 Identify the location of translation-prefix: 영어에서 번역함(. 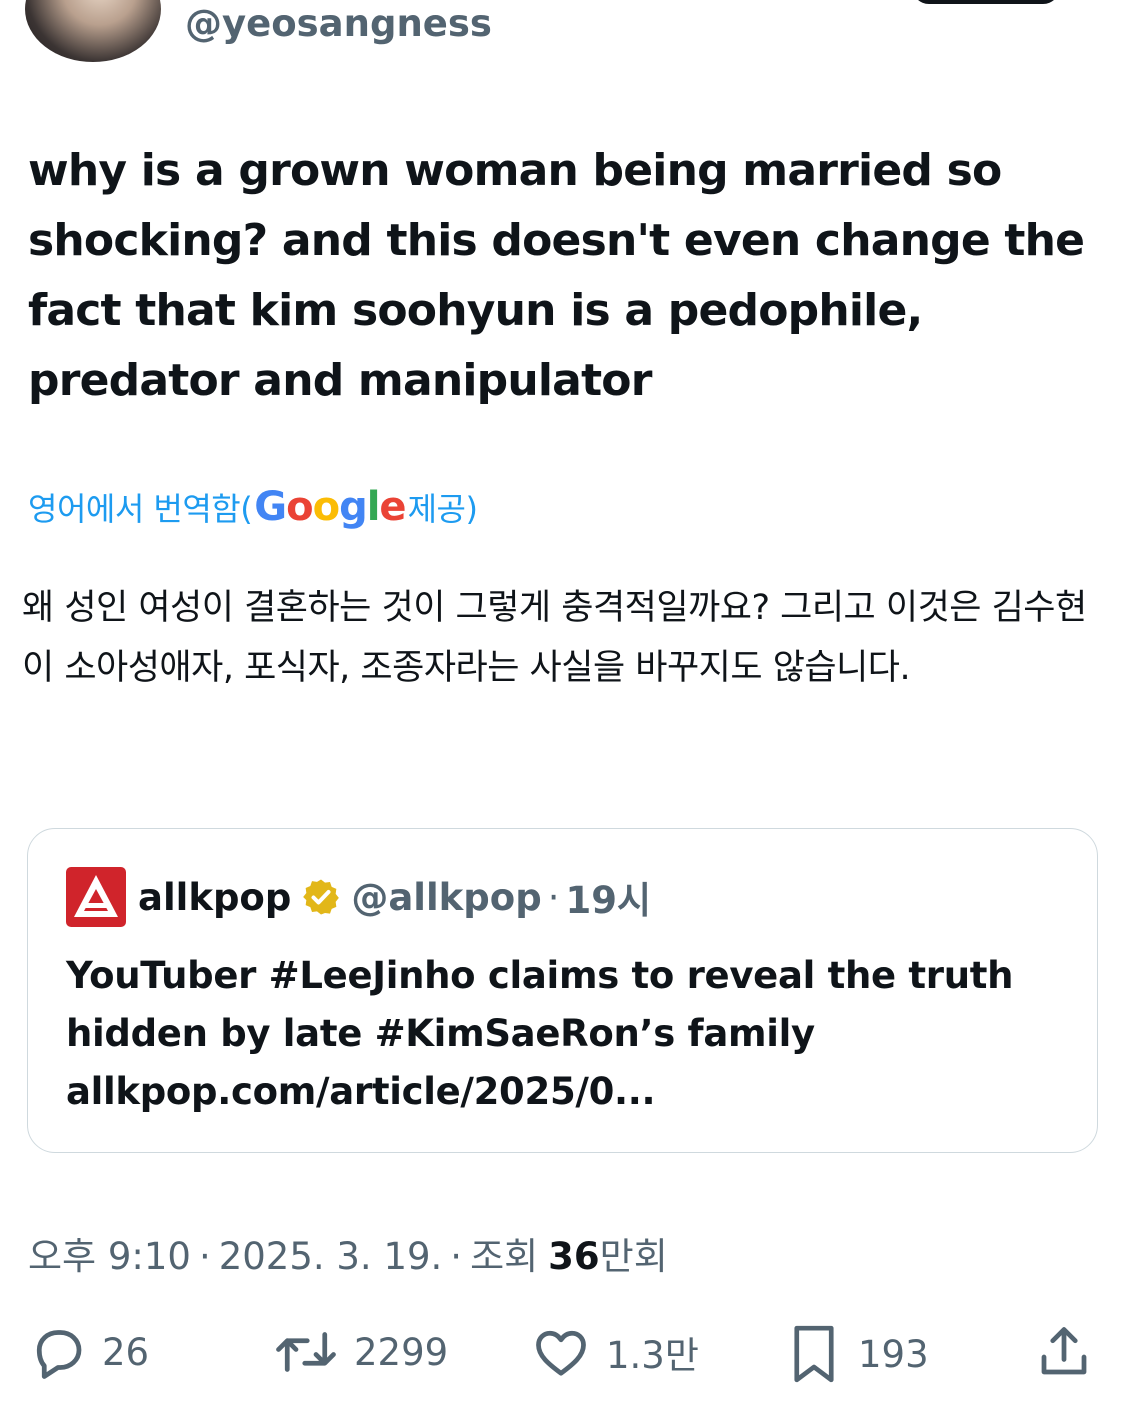
(140, 509).